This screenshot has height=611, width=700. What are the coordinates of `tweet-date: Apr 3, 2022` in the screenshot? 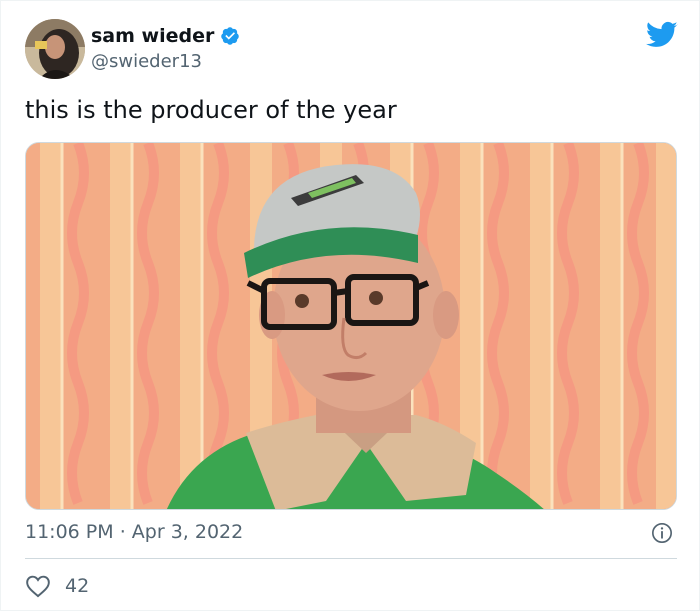 It's located at (187, 532).